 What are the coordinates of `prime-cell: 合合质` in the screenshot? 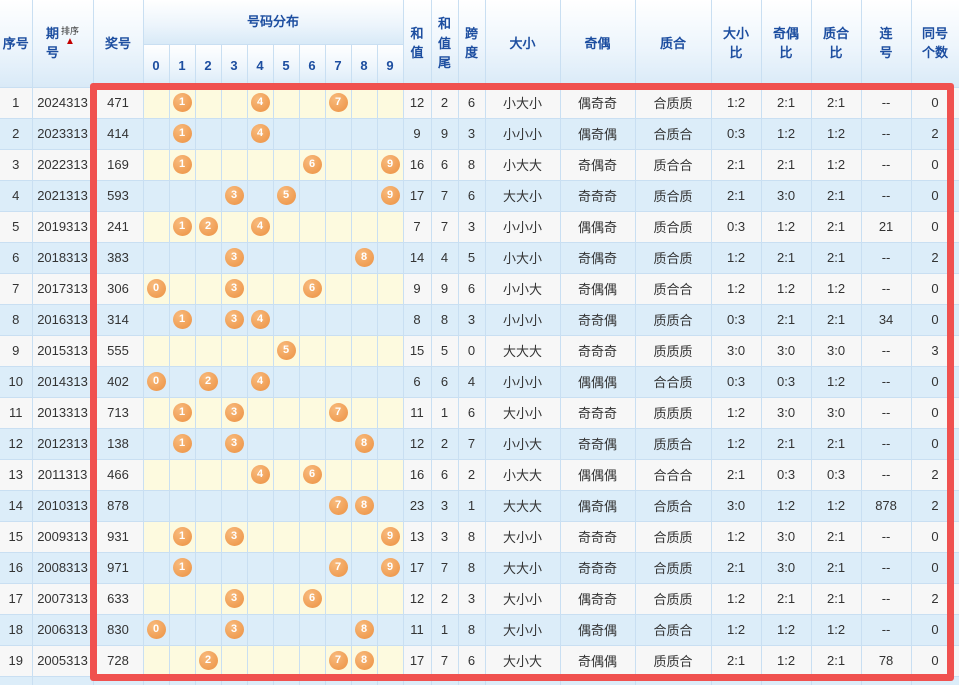 It's located at (673, 382).